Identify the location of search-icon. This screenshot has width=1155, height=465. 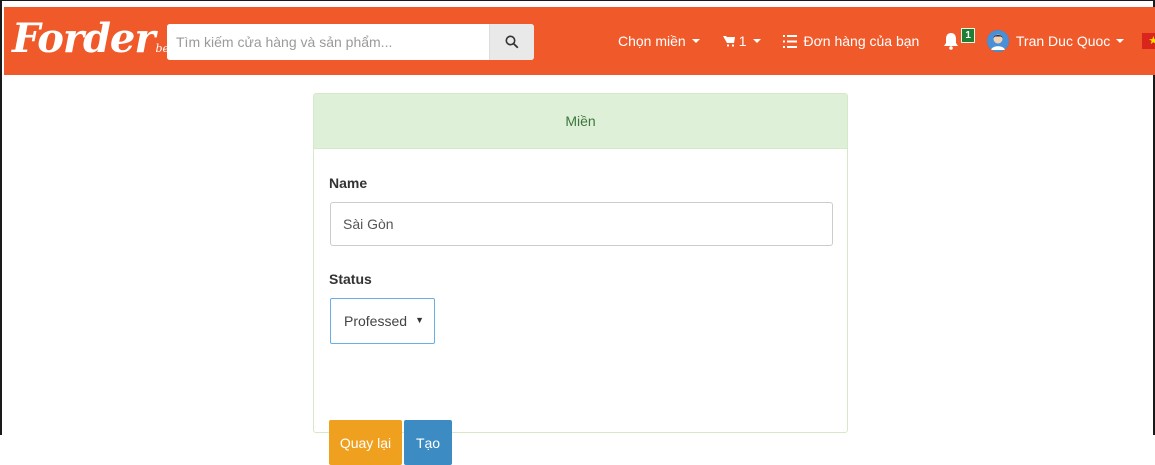
(512, 42).